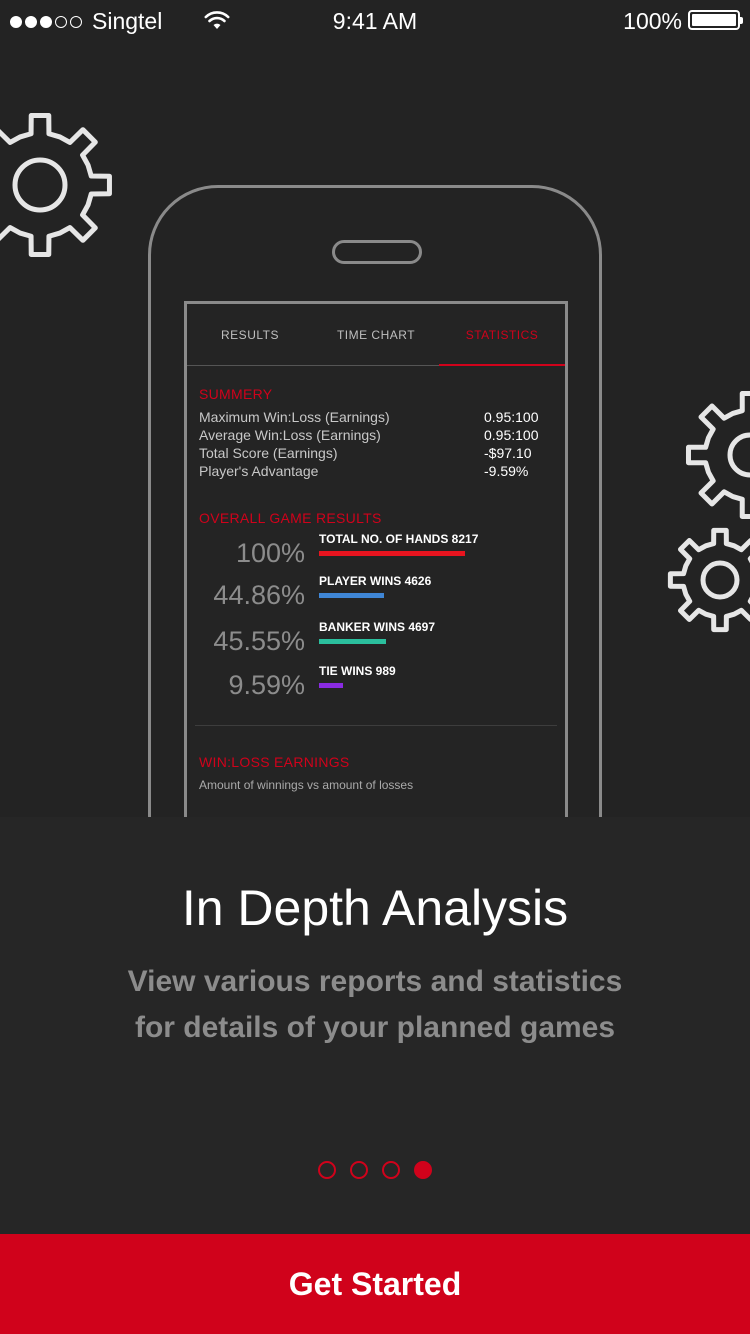 This screenshot has width=750, height=1334. I want to click on phone-speaker, so click(377, 252).